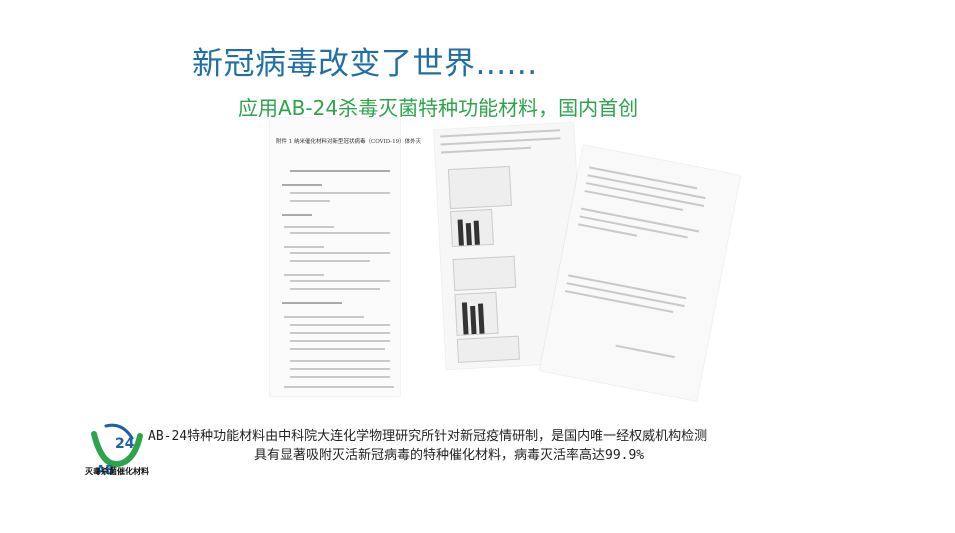 Image resolution: width=955 pixels, height=533 pixels. Describe the element at coordinates (117, 471) in the screenshot. I see `logo-text: 灭毒杀菌催化材料` at that location.